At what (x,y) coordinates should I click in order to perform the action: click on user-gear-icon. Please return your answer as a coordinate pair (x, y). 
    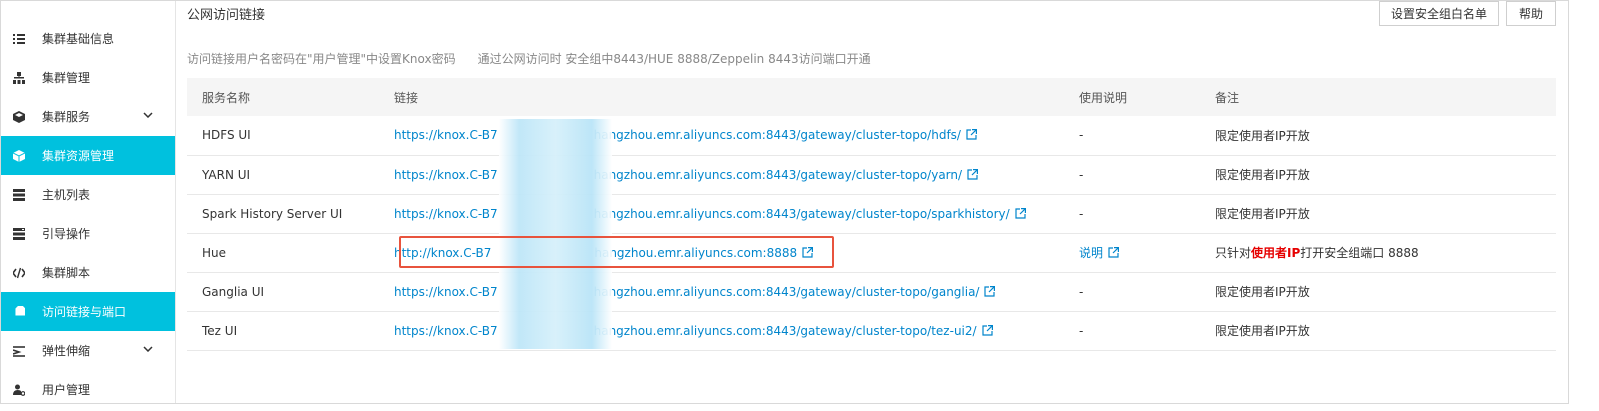
    Looking at the image, I should click on (19, 390).